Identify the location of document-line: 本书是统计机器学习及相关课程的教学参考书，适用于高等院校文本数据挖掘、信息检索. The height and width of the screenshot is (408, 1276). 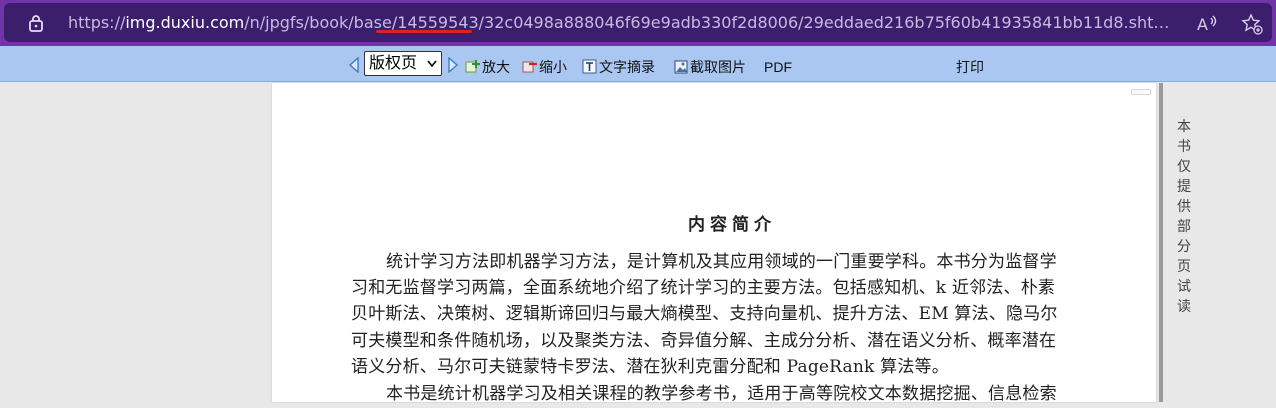
(721, 394).